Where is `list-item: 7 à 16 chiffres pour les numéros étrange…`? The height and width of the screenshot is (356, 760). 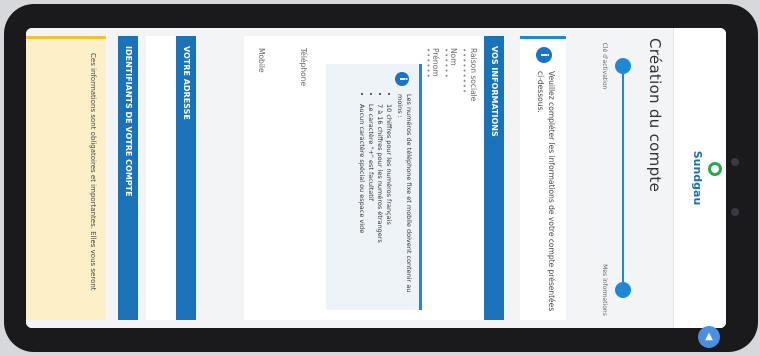 list-item: 7 à 16 chiffres pour les numéros étrange… is located at coordinates (379, 204).